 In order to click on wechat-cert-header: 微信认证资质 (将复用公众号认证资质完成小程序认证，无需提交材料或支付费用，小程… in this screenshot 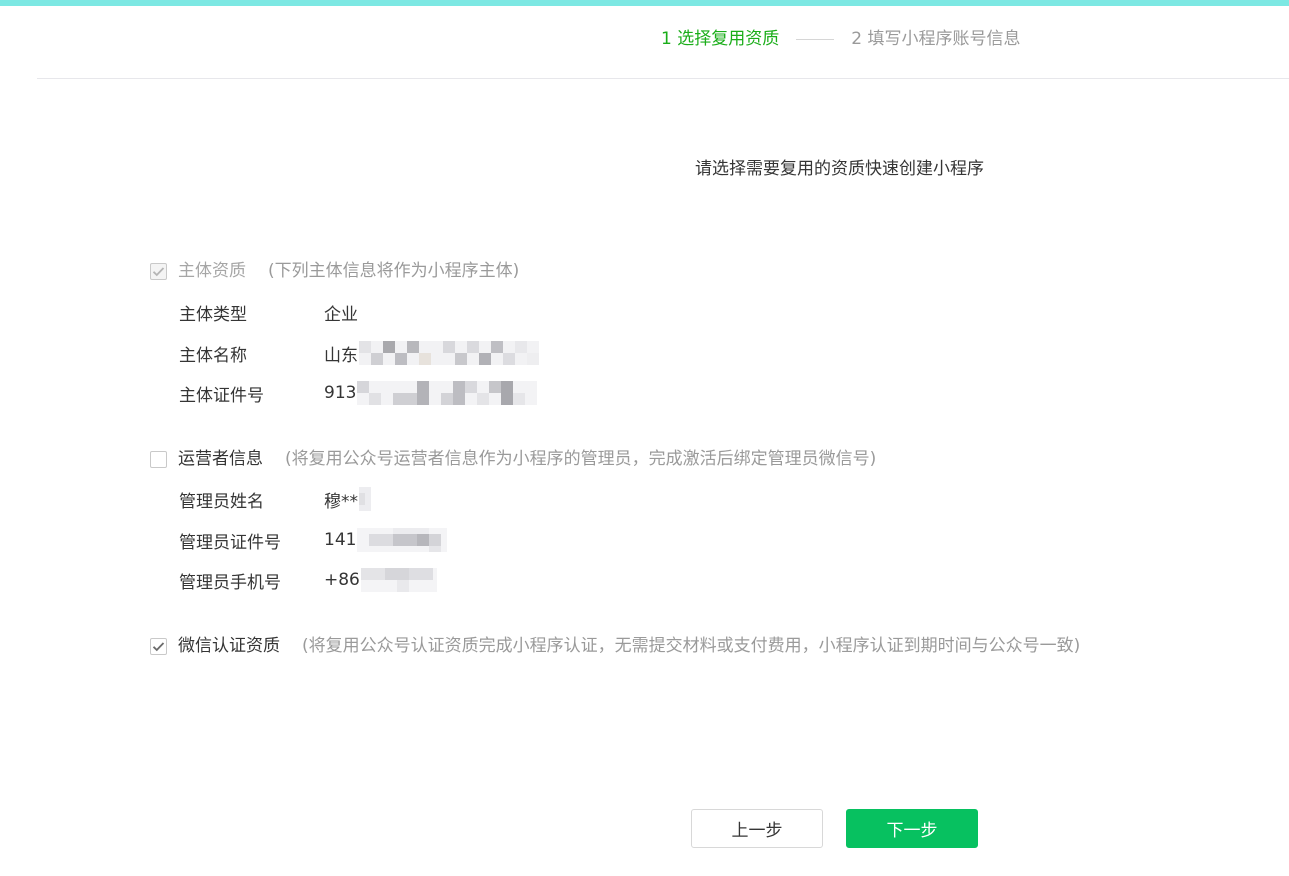, I will do `click(615, 646)`.